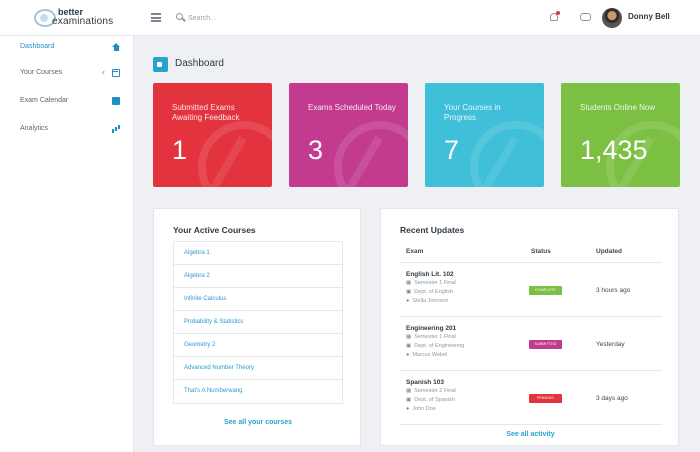  What do you see at coordinates (545, 290) in the screenshot?
I see `status-badge: COMPLETE` at bounding box center [545, 290].